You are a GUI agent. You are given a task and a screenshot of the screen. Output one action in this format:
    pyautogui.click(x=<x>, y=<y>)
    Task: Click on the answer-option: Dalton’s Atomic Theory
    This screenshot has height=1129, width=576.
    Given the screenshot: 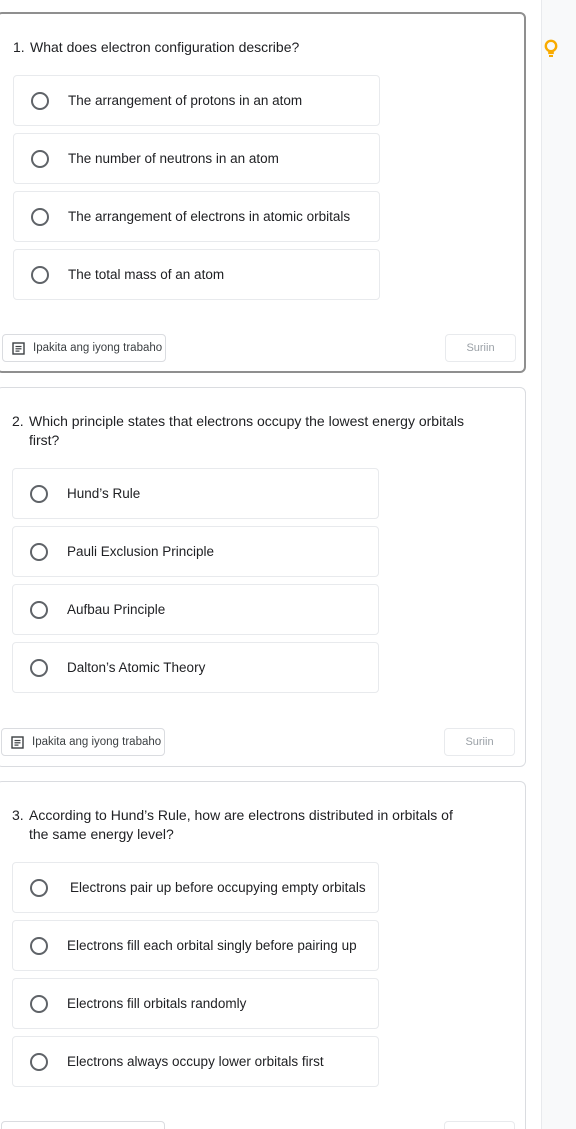 What is the action you would take?
    pyautogui.click(x=195, y=667)
    